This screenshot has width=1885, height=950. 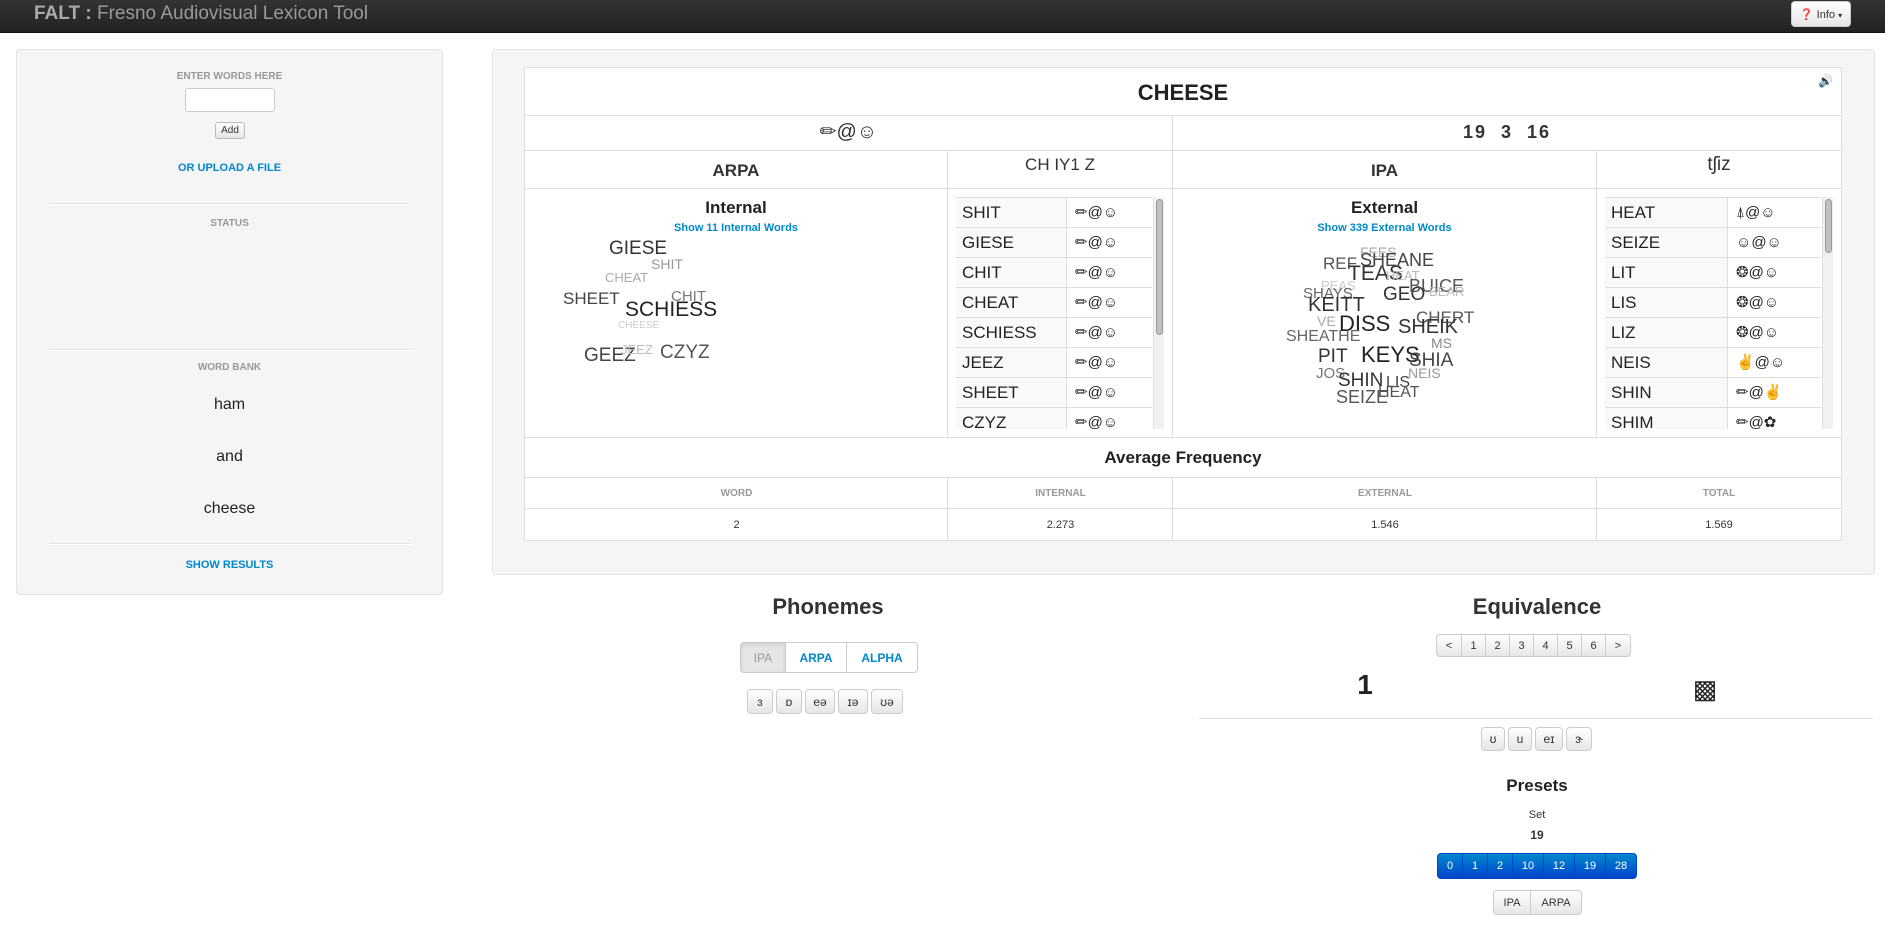 I want to click on page-button: 5, so click(x=1569, y=645).